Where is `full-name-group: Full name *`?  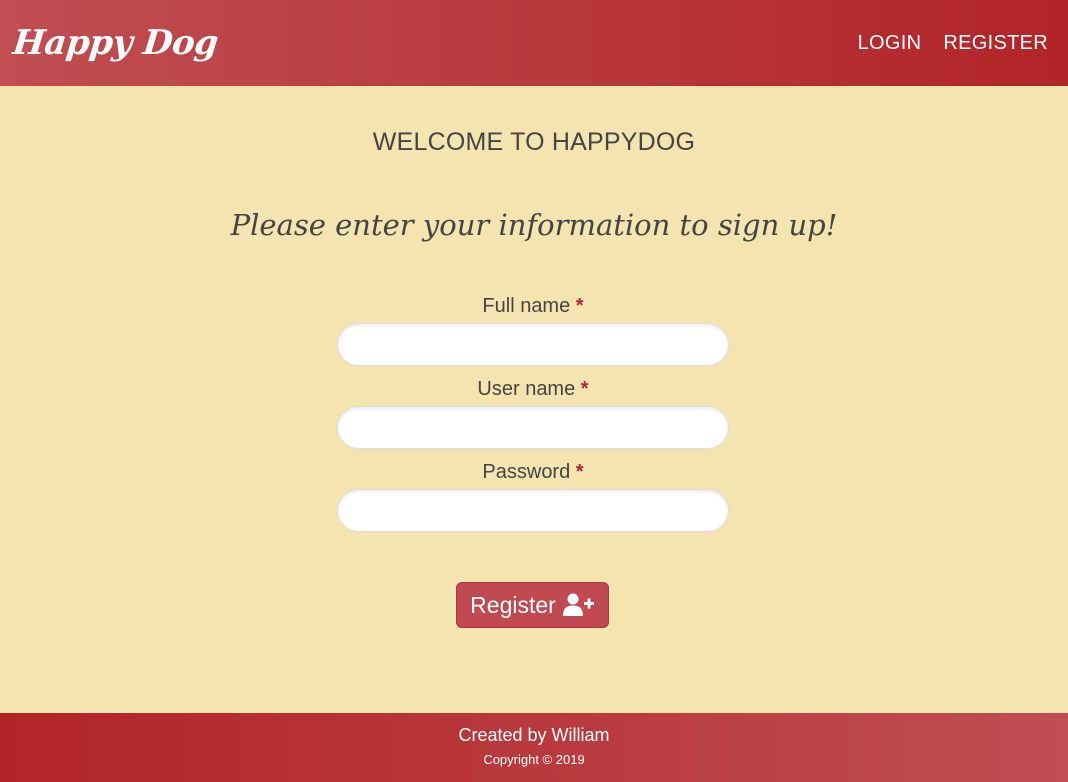
full-name-group: Full name * is located at coordinates (533, 330).